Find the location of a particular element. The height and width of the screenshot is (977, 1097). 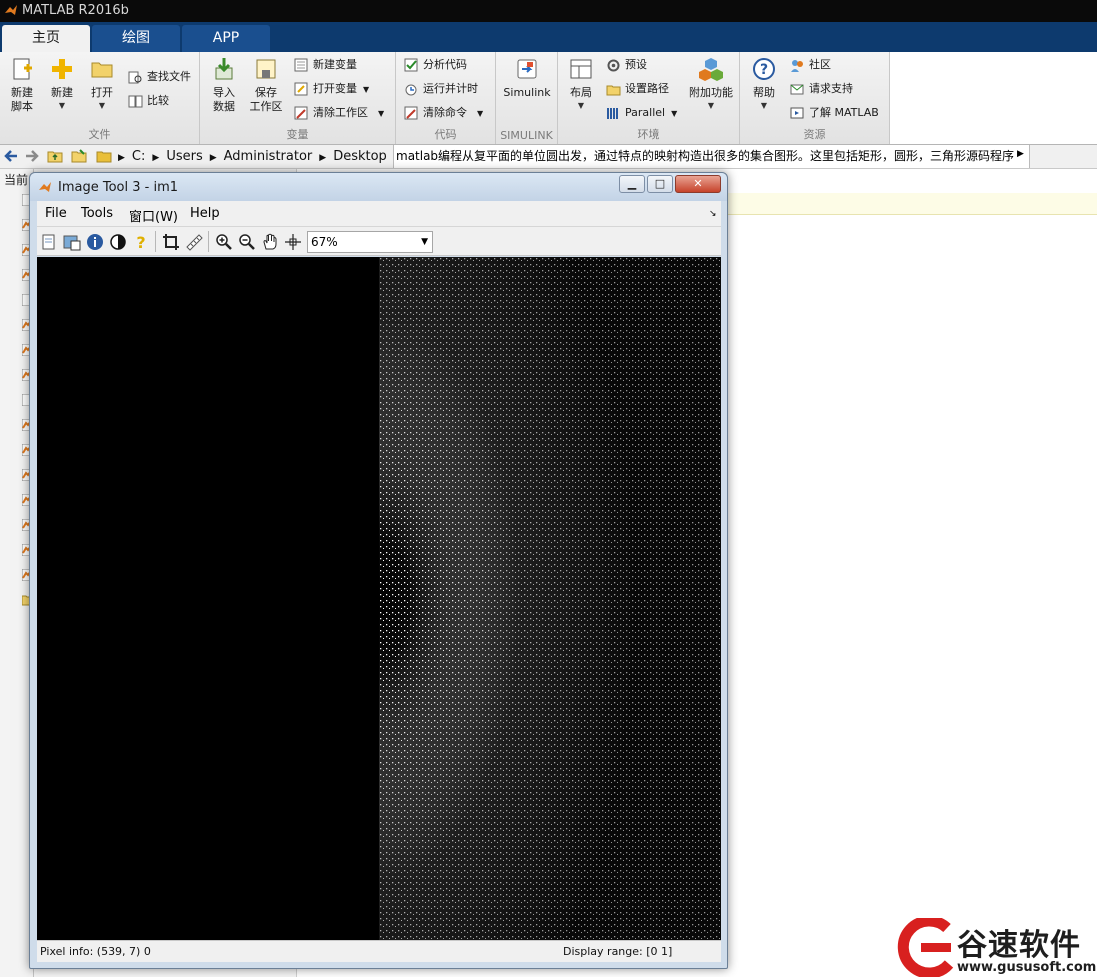

breadcrumb-item: Users is located at coordinates (184, 156).